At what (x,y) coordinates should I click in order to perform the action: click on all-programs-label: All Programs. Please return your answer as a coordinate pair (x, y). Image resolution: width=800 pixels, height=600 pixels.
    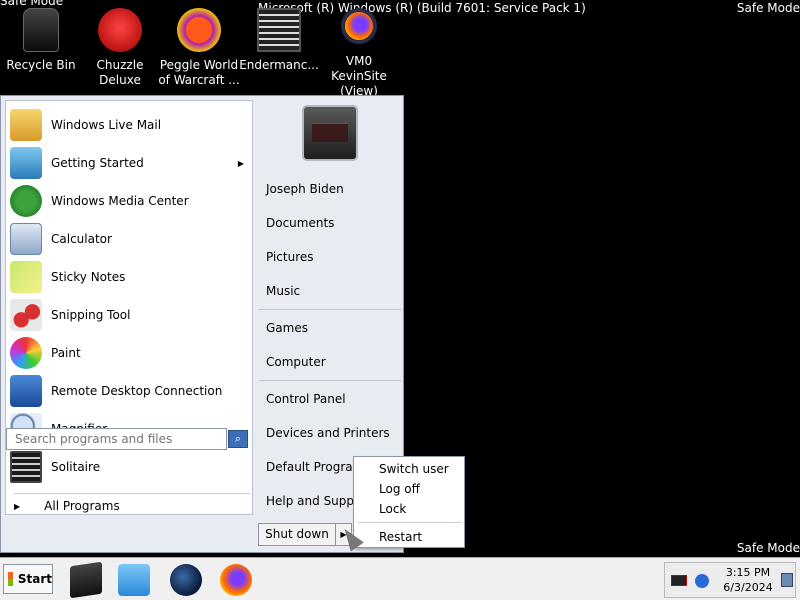
    Looking at the image, I should click on (82, 506).